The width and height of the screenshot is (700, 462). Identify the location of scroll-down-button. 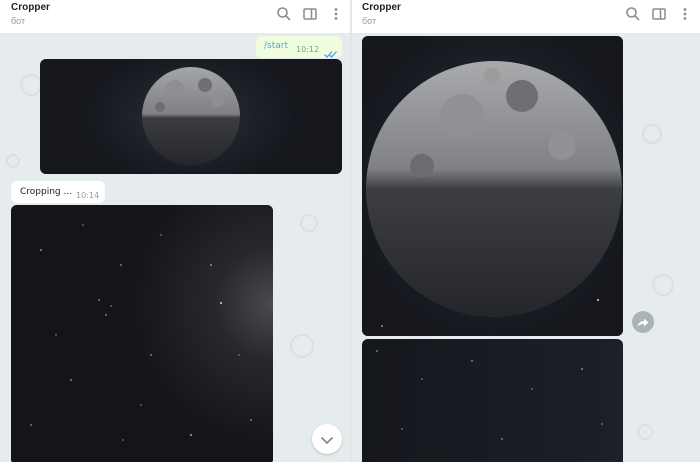
(327, 439).